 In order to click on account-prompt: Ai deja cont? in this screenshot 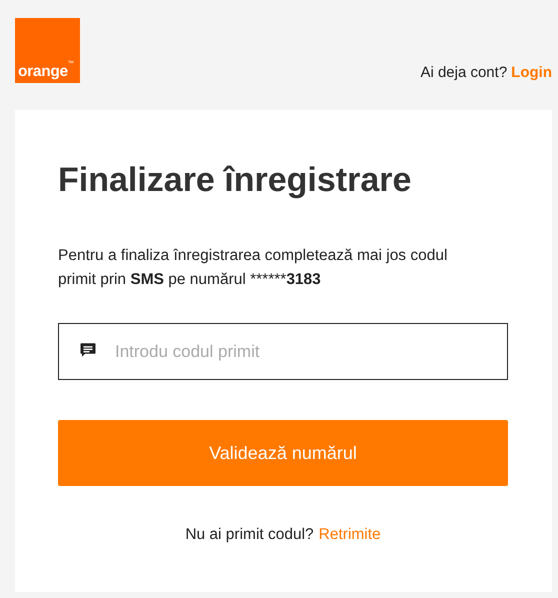, I will do `click(464, 72)`.